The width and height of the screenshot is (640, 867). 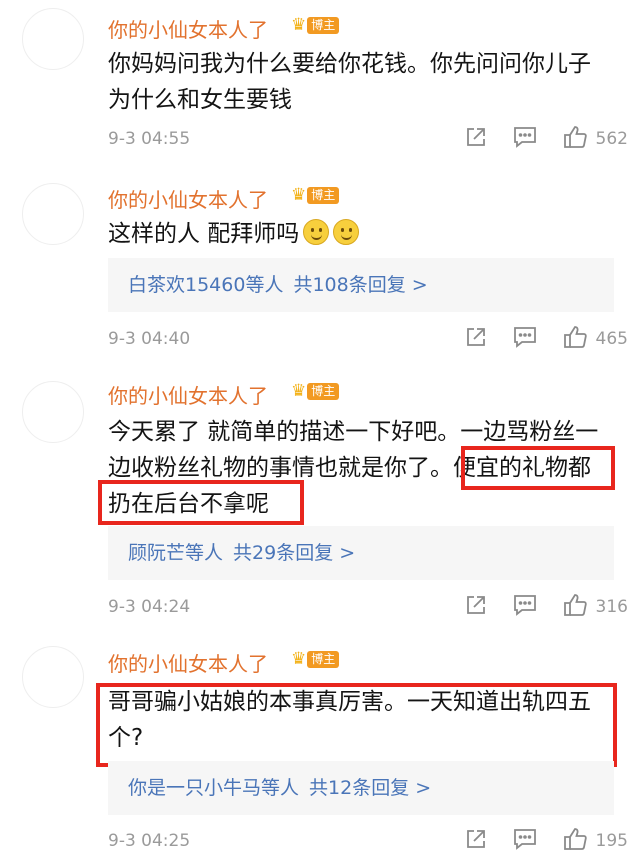 I want to click on replies-summary: 顾阮芒等人 共29条回复 >, so click(x=361, y=553).